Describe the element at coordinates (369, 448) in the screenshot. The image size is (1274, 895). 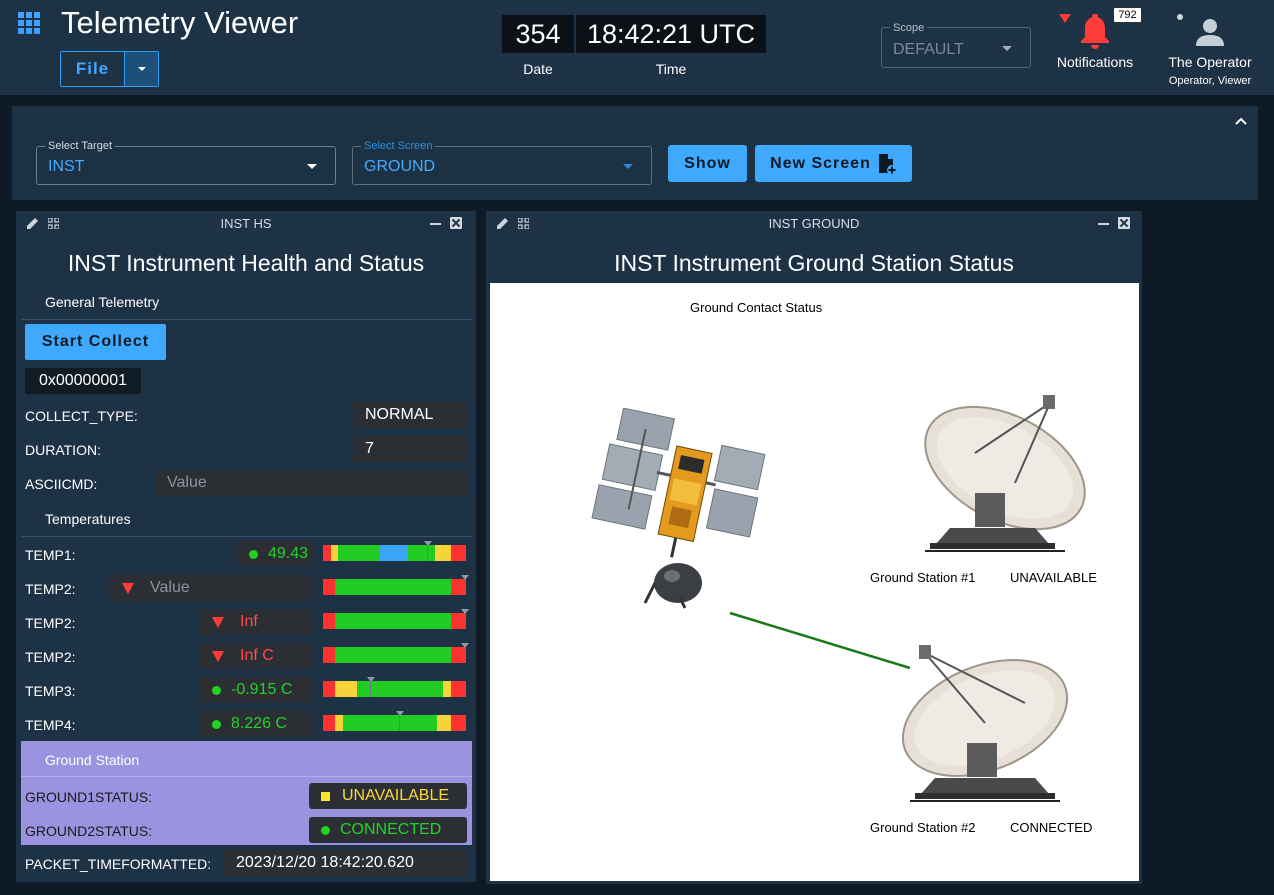
I see `duration-text: 7` at that location.